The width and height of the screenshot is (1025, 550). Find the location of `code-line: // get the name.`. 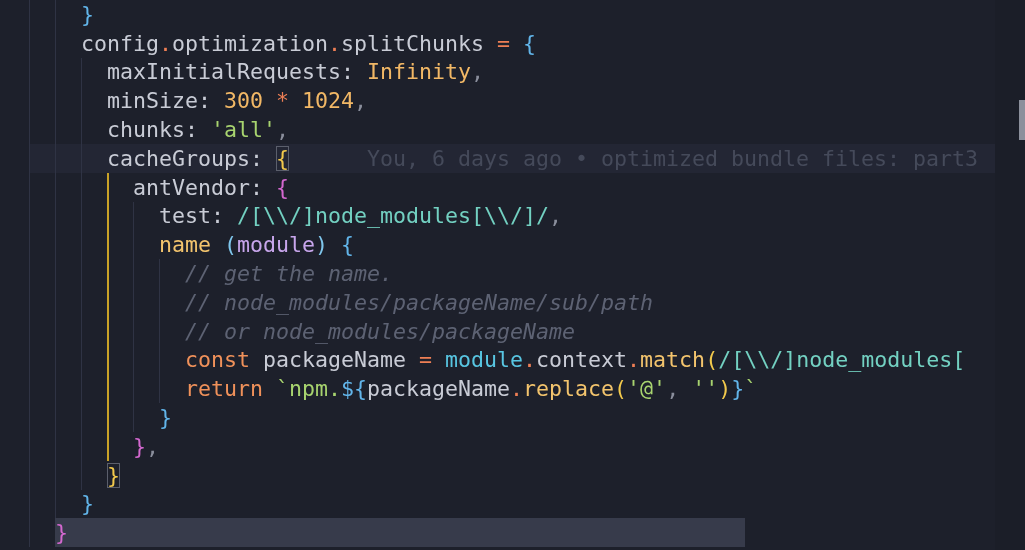

code-line: // get the name. is located at coordinates (289, 274).